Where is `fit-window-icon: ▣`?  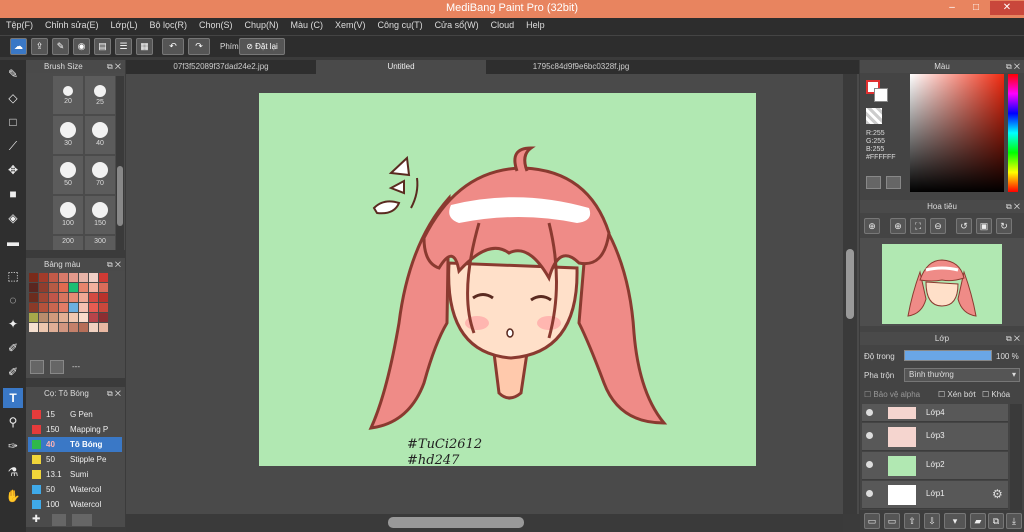 fit-window-icon: ▣ is located at coordinates (984, 226).